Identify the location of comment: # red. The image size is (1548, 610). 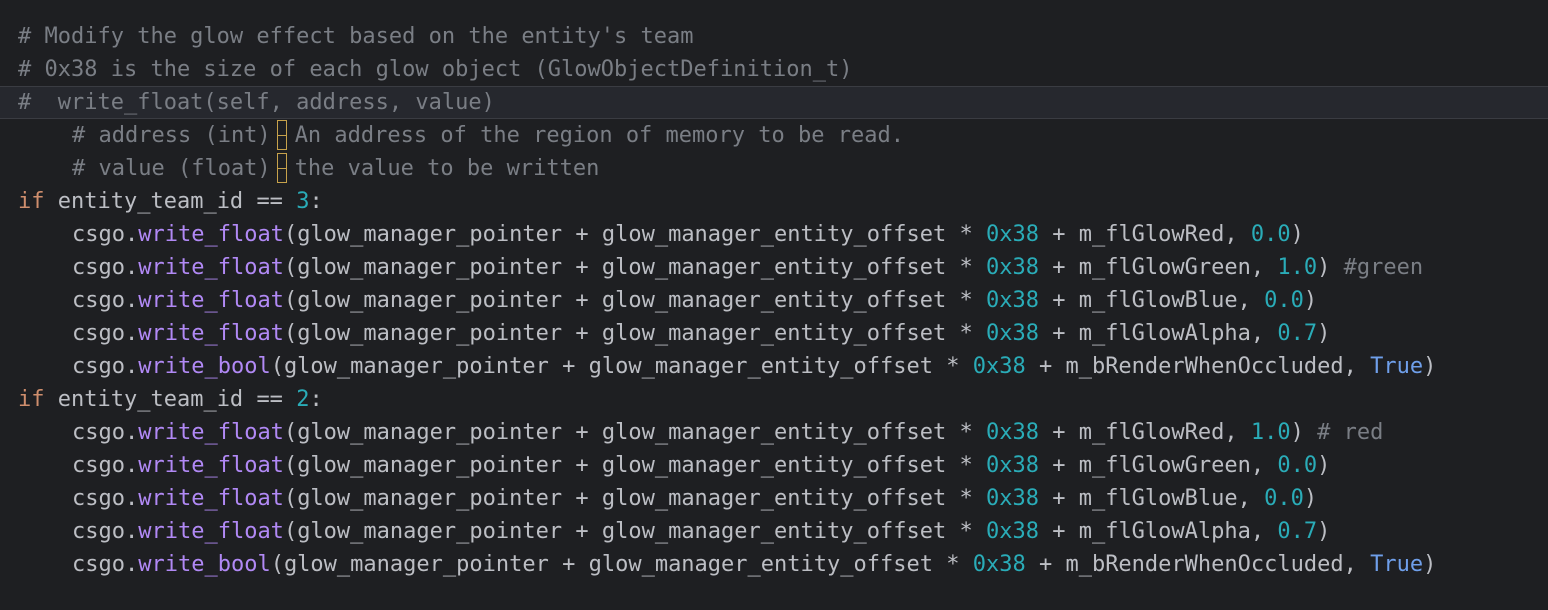
(1350, 432).